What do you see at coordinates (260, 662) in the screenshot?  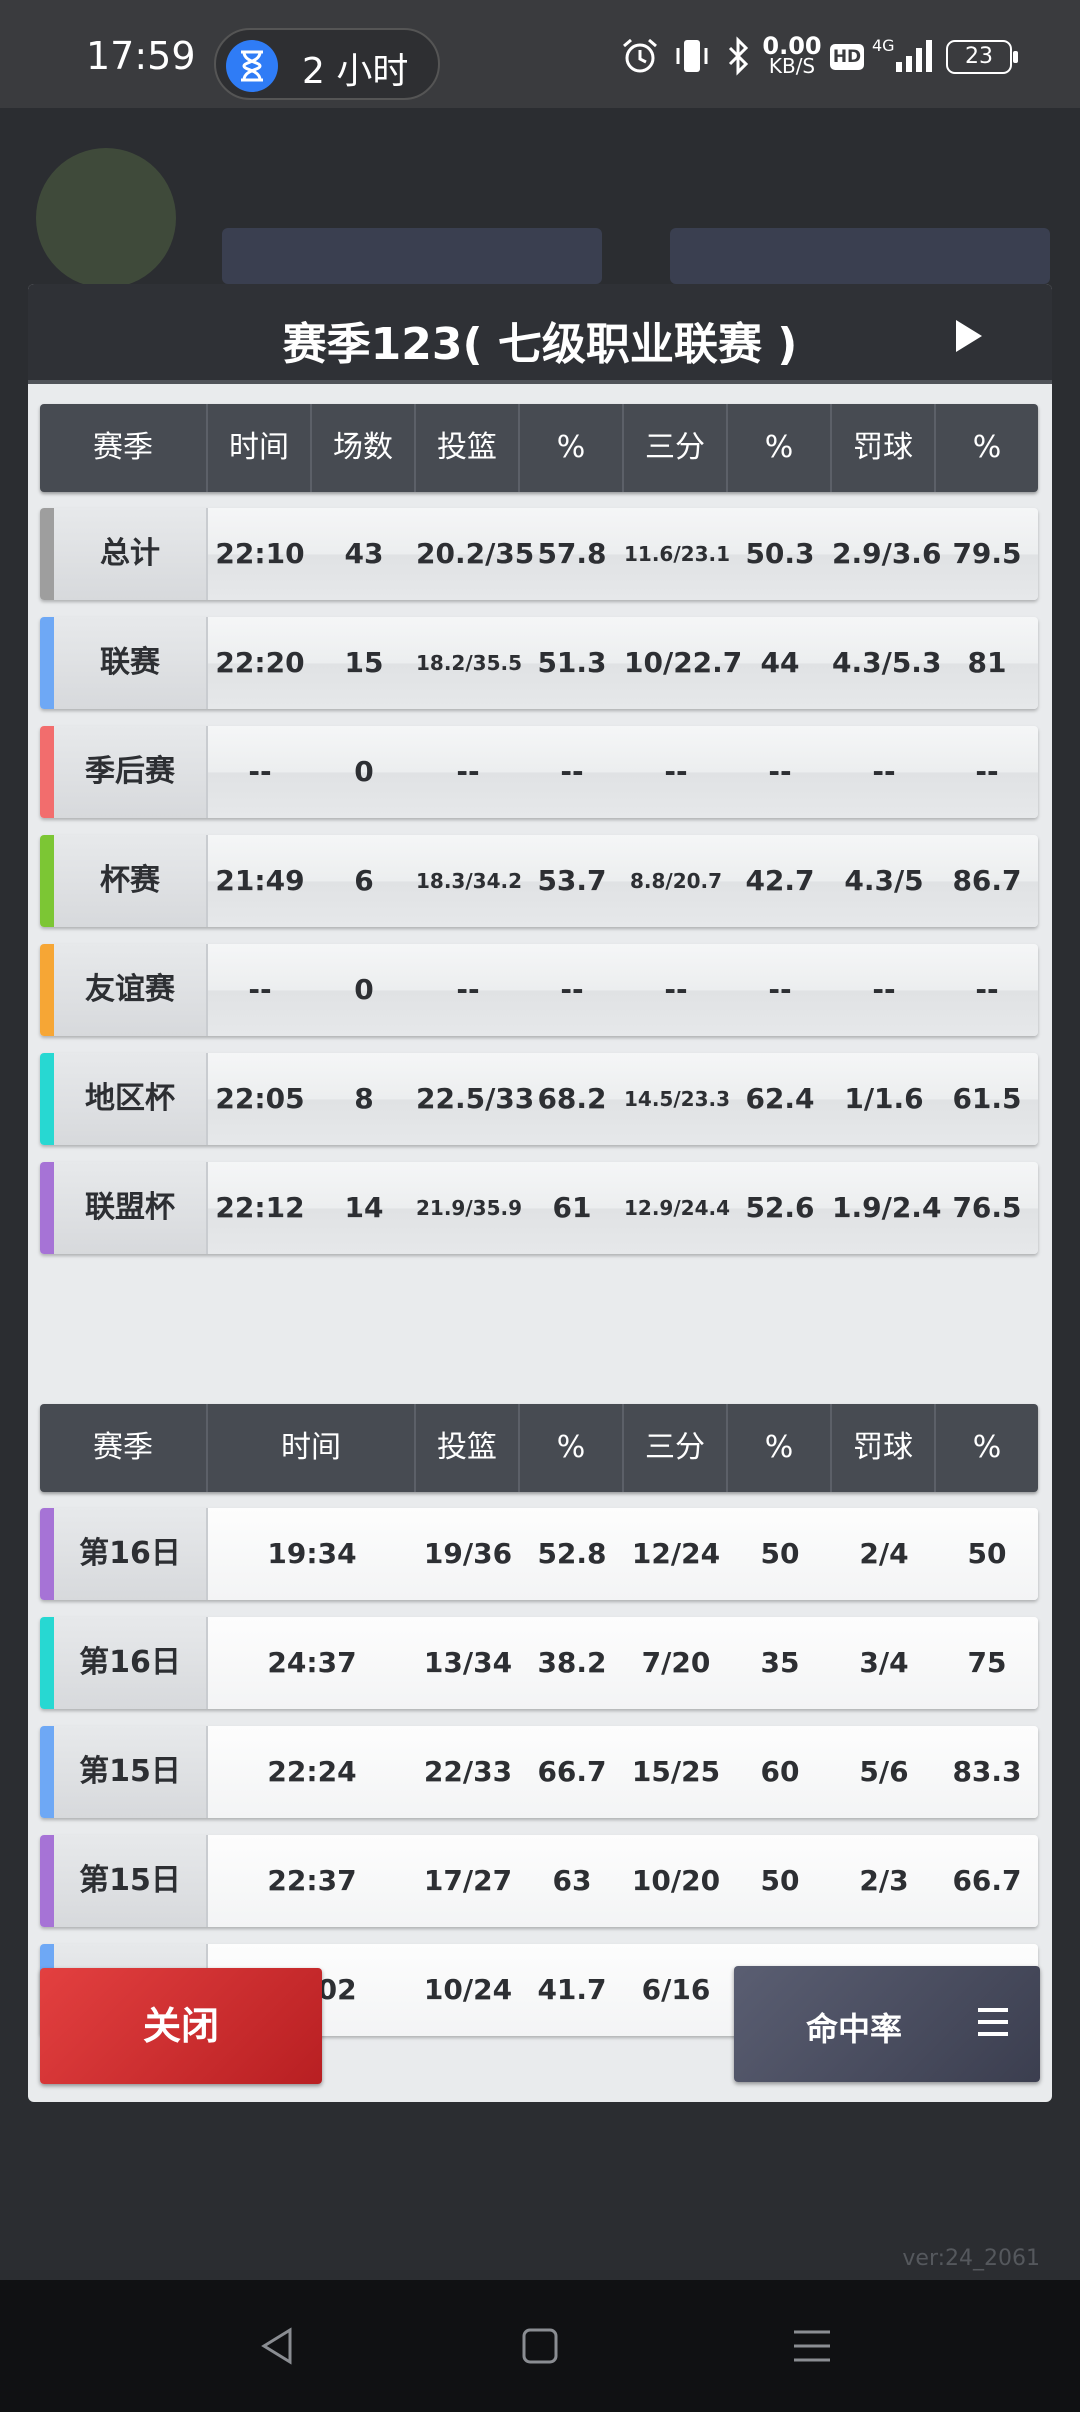 I see `row-cell: 22:20` at bounding box center [260, 662].